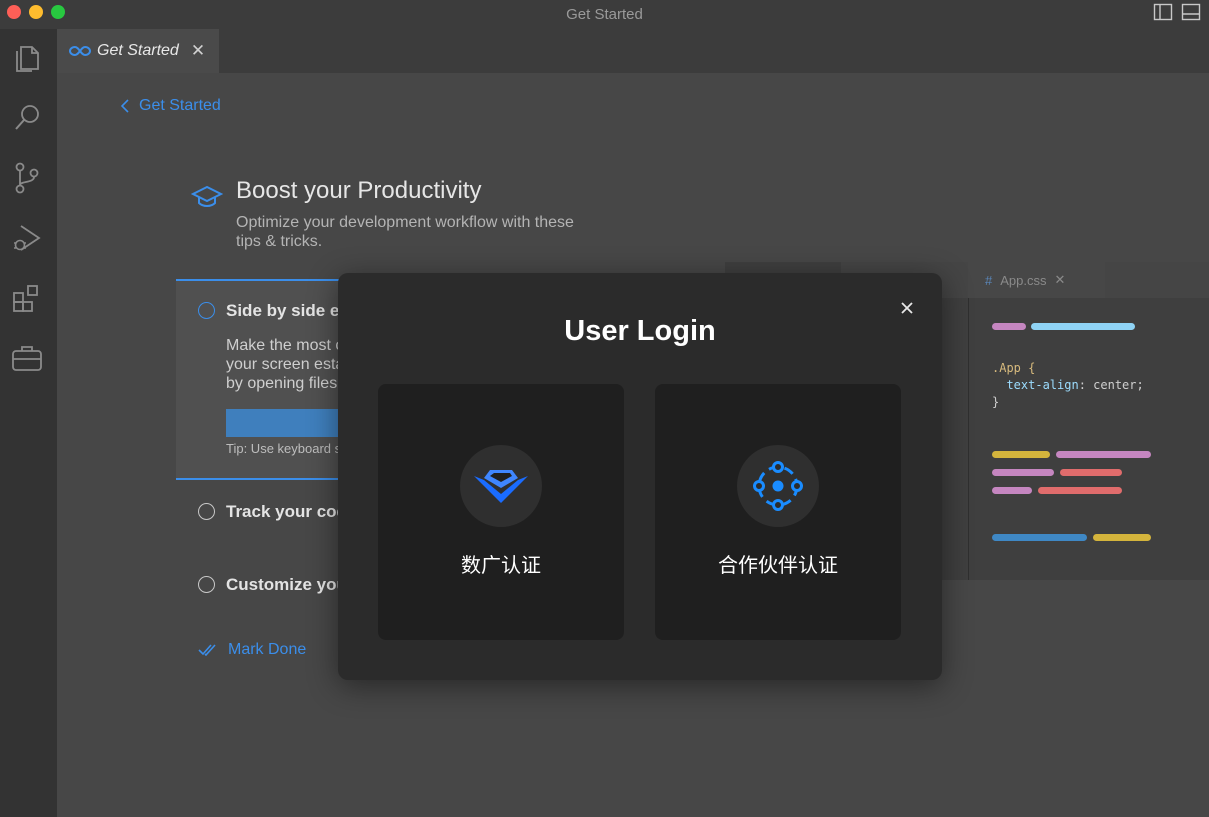  What do you see at coordinates (27, 178) in the screenshot?
I see `source-control-icon` at bounding box center [27, 178].